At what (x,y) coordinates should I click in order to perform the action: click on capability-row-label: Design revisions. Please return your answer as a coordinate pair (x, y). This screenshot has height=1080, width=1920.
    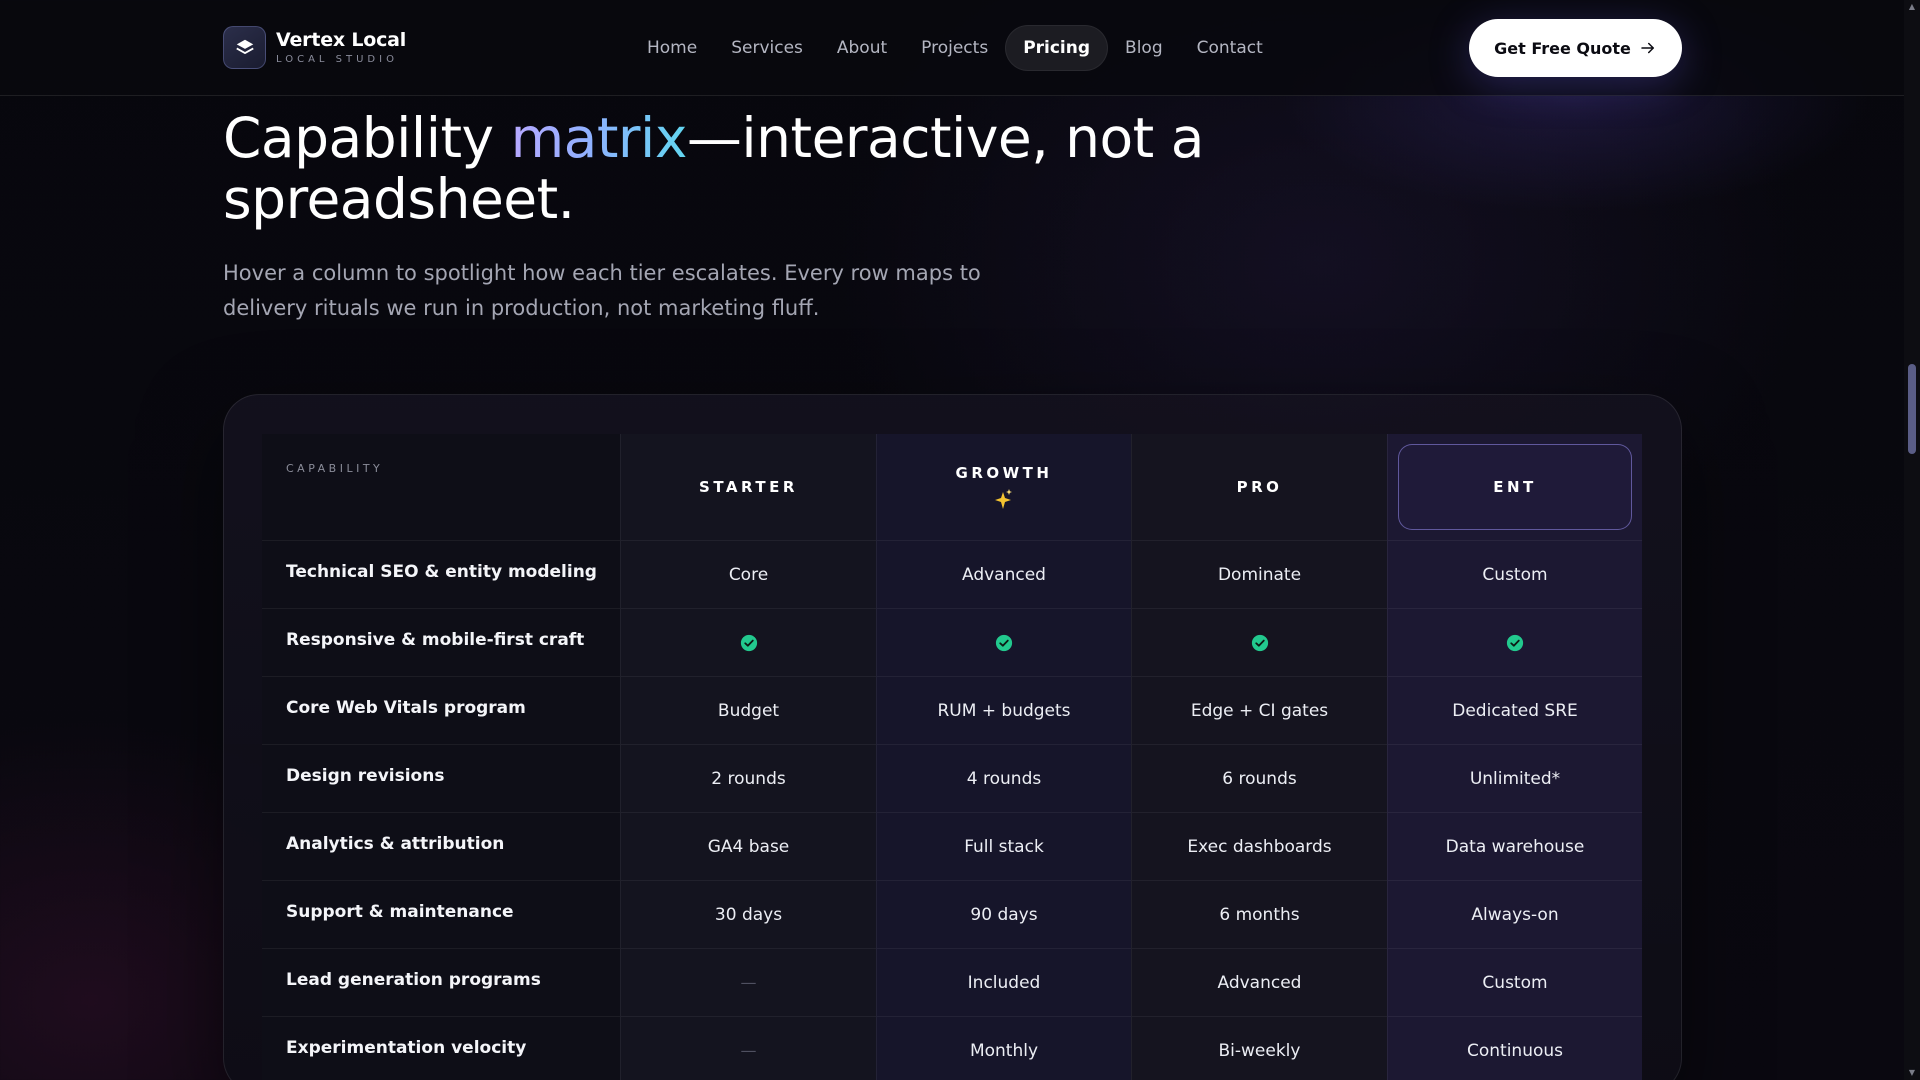
    Looking at the image, I should click on (441, 778).